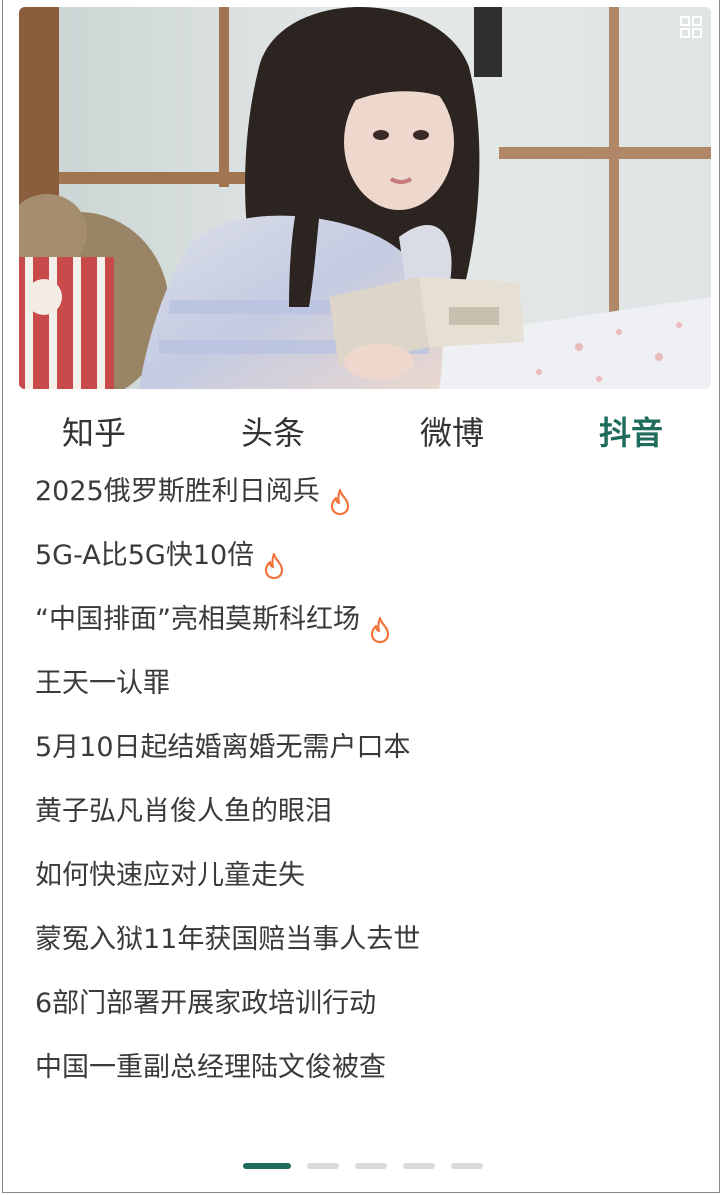 The height and width of the screenshot is (1195, 727). I want to click on list-item: 5G-A比5G快10倍, so click(365, 556).